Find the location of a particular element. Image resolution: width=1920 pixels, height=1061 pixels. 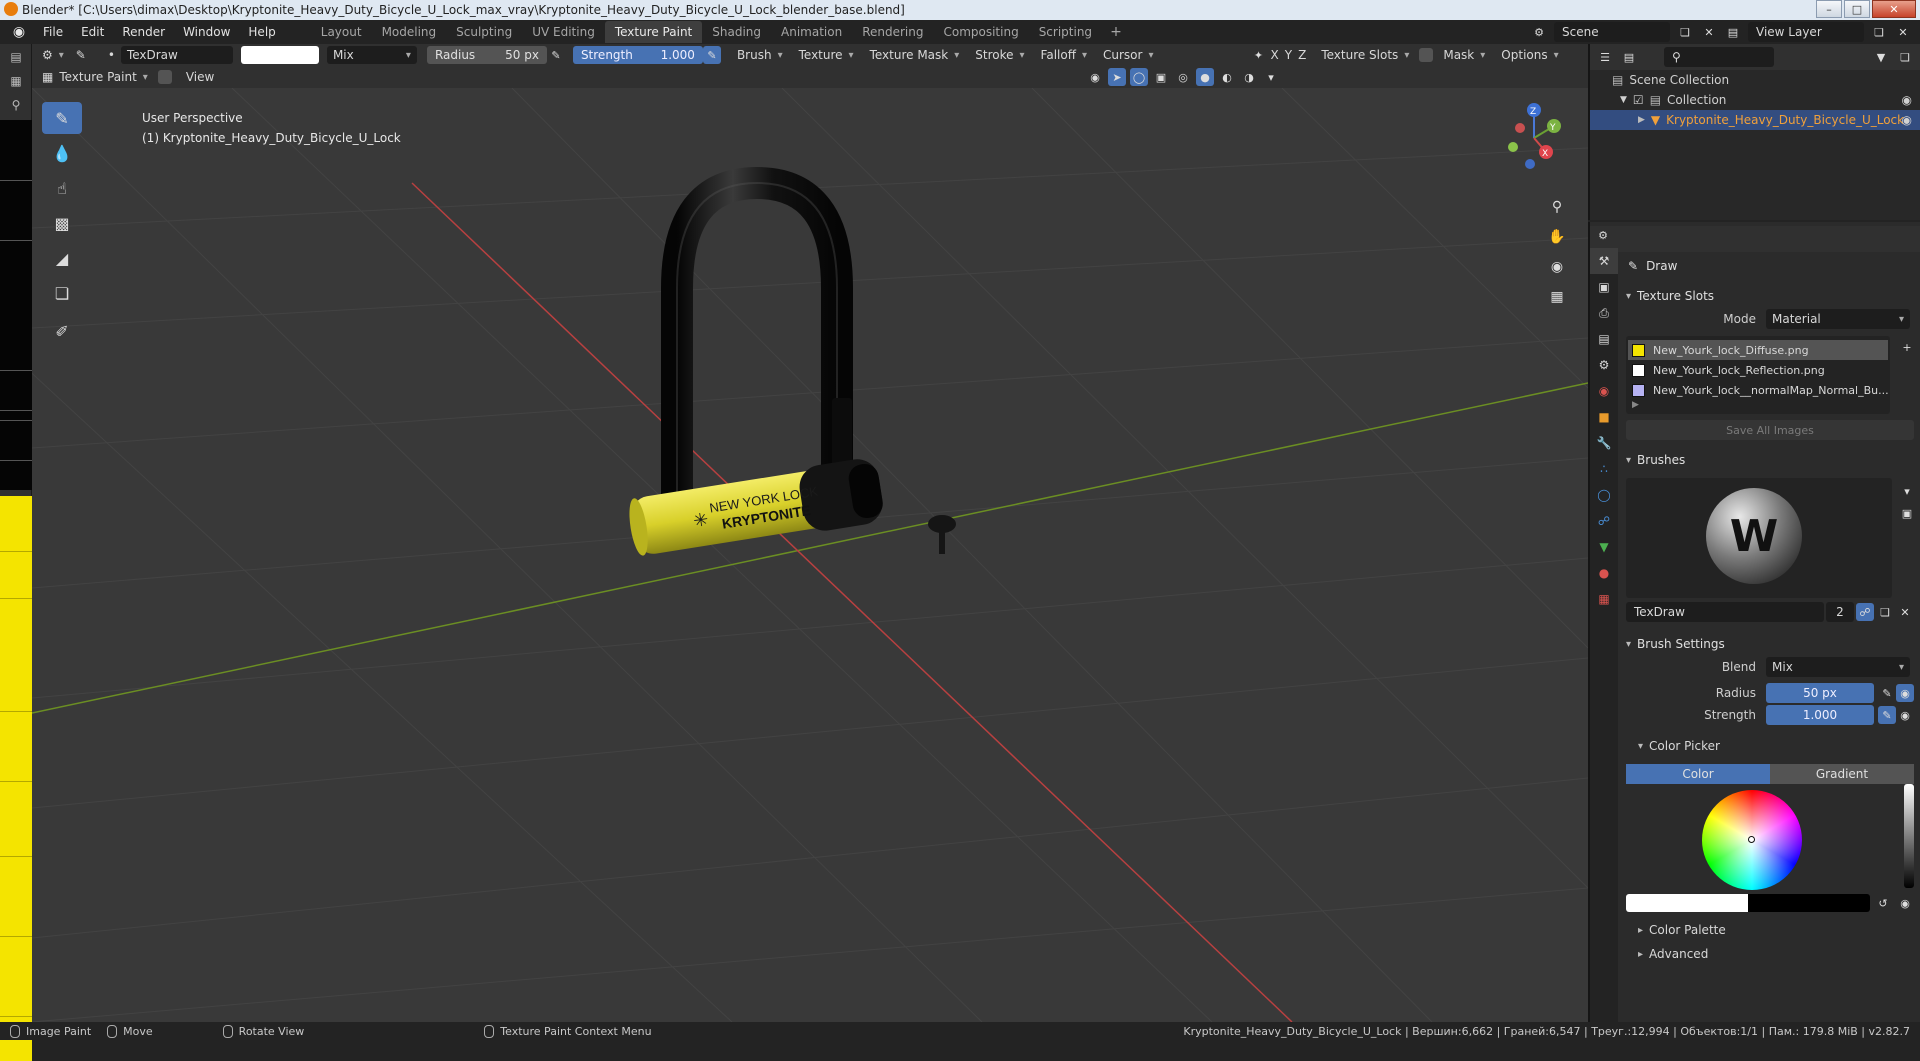

blender-menu-icon: ◉ is located at coordinates (19, 32).